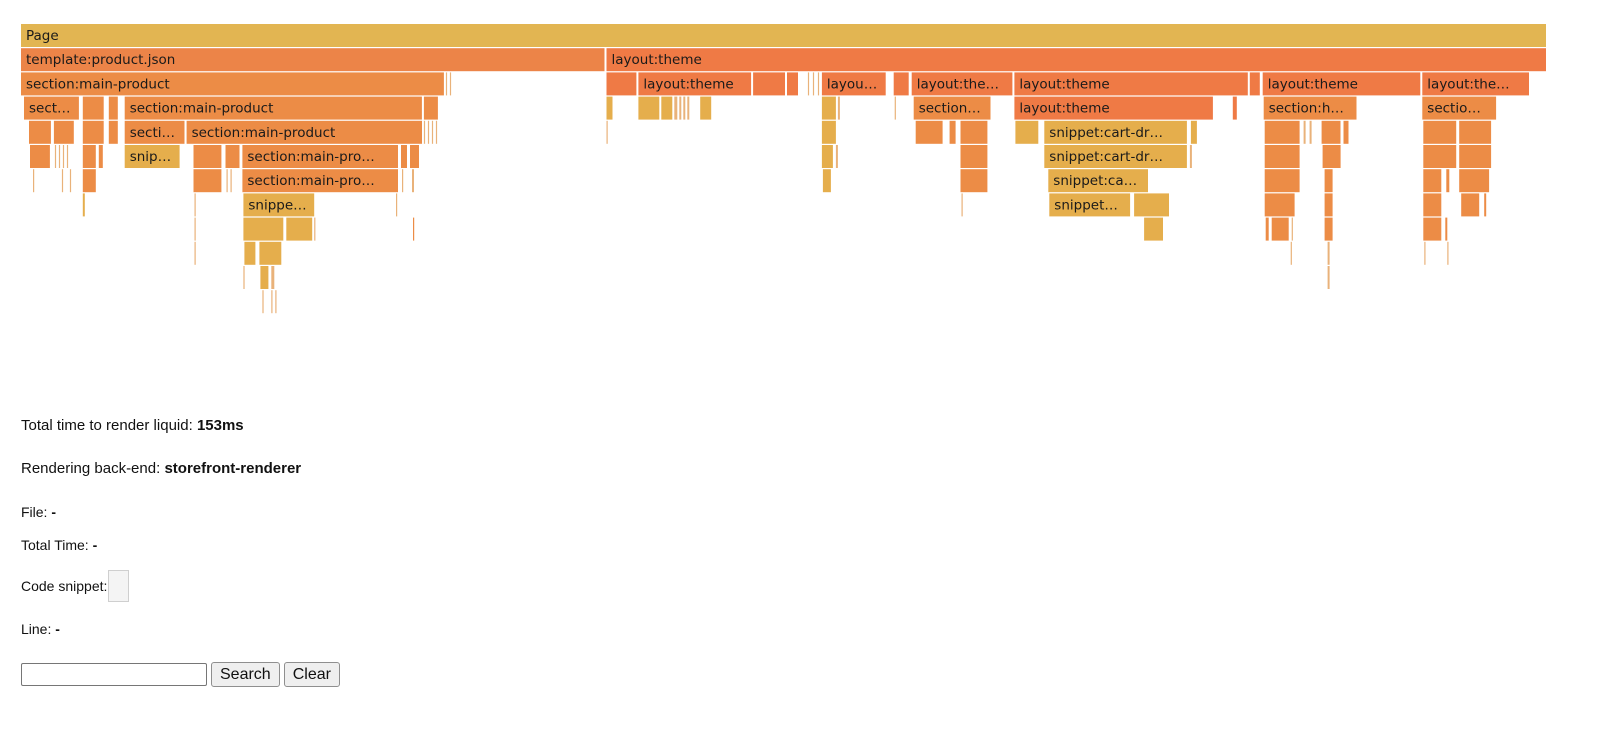  I want to click on search-input, so click(114, 674).